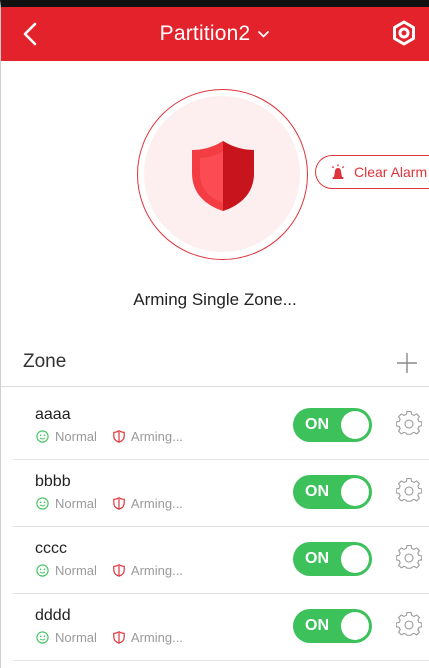  I want to click on arming-status-ring, so click(222, 174).